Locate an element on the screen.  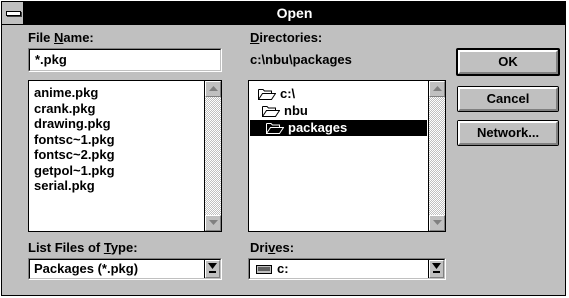
directory-item-label: packages is located at coordinates (318, 127).